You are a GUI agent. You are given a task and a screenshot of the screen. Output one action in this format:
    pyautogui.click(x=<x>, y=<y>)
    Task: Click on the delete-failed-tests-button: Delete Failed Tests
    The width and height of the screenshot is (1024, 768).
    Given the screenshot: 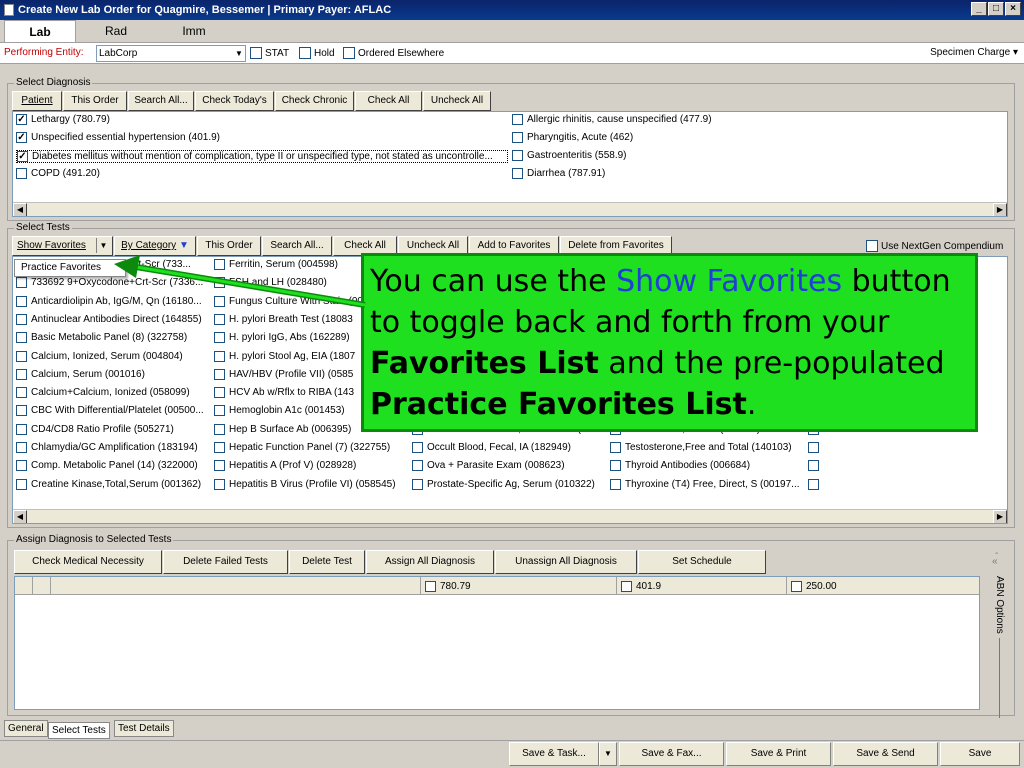 What is the action you would take?
    pyautogui.click(x=225, y=562)
    